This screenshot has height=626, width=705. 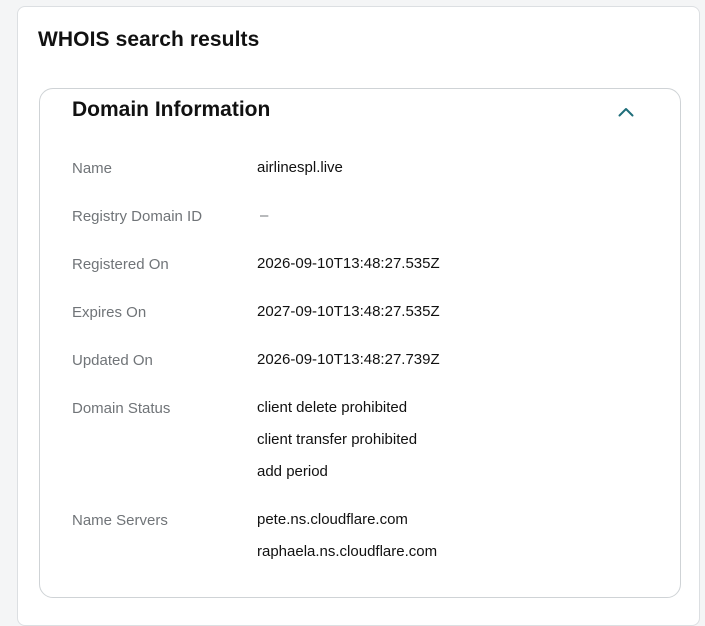 What do you see at coordinates (300, 167) in the screenshot?
I see `domain-name-value: airlinespl.live` at bounding box center [300, 167].